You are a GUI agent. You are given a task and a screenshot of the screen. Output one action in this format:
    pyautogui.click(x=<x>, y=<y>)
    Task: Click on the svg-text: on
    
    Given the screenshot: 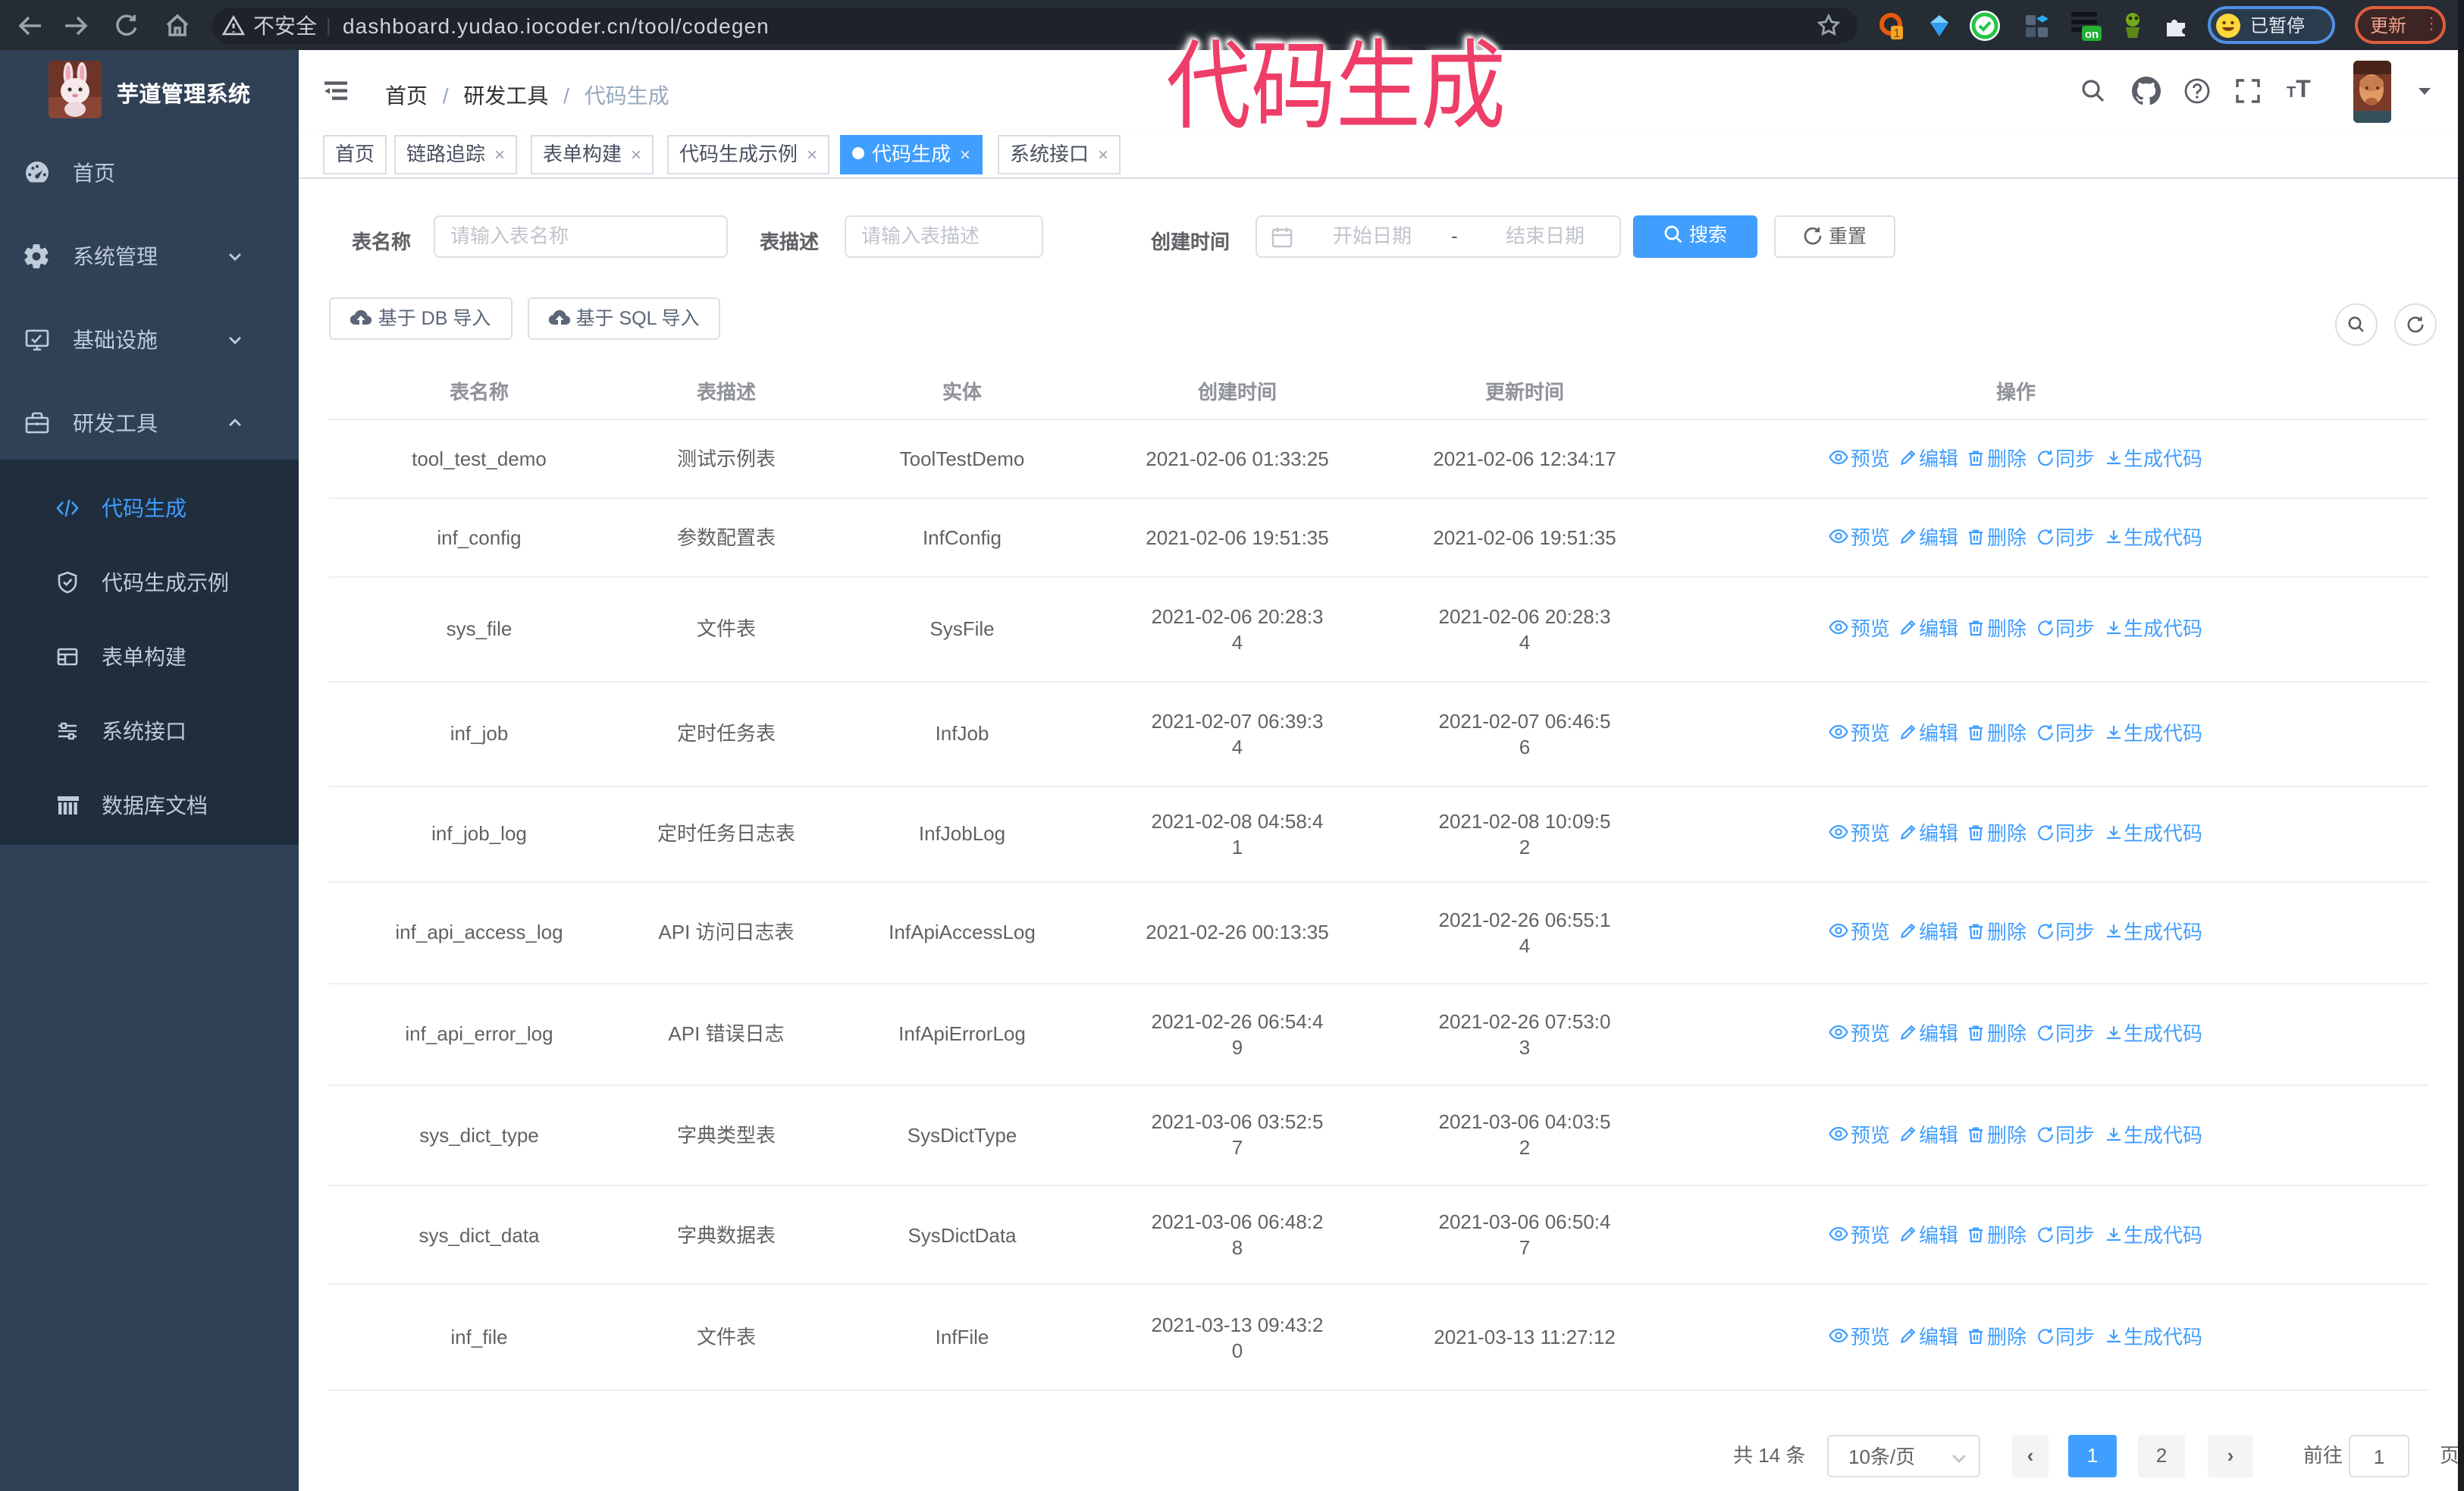 What is the action you would take?
    pyautogui.click(x=2092, y=33)
    